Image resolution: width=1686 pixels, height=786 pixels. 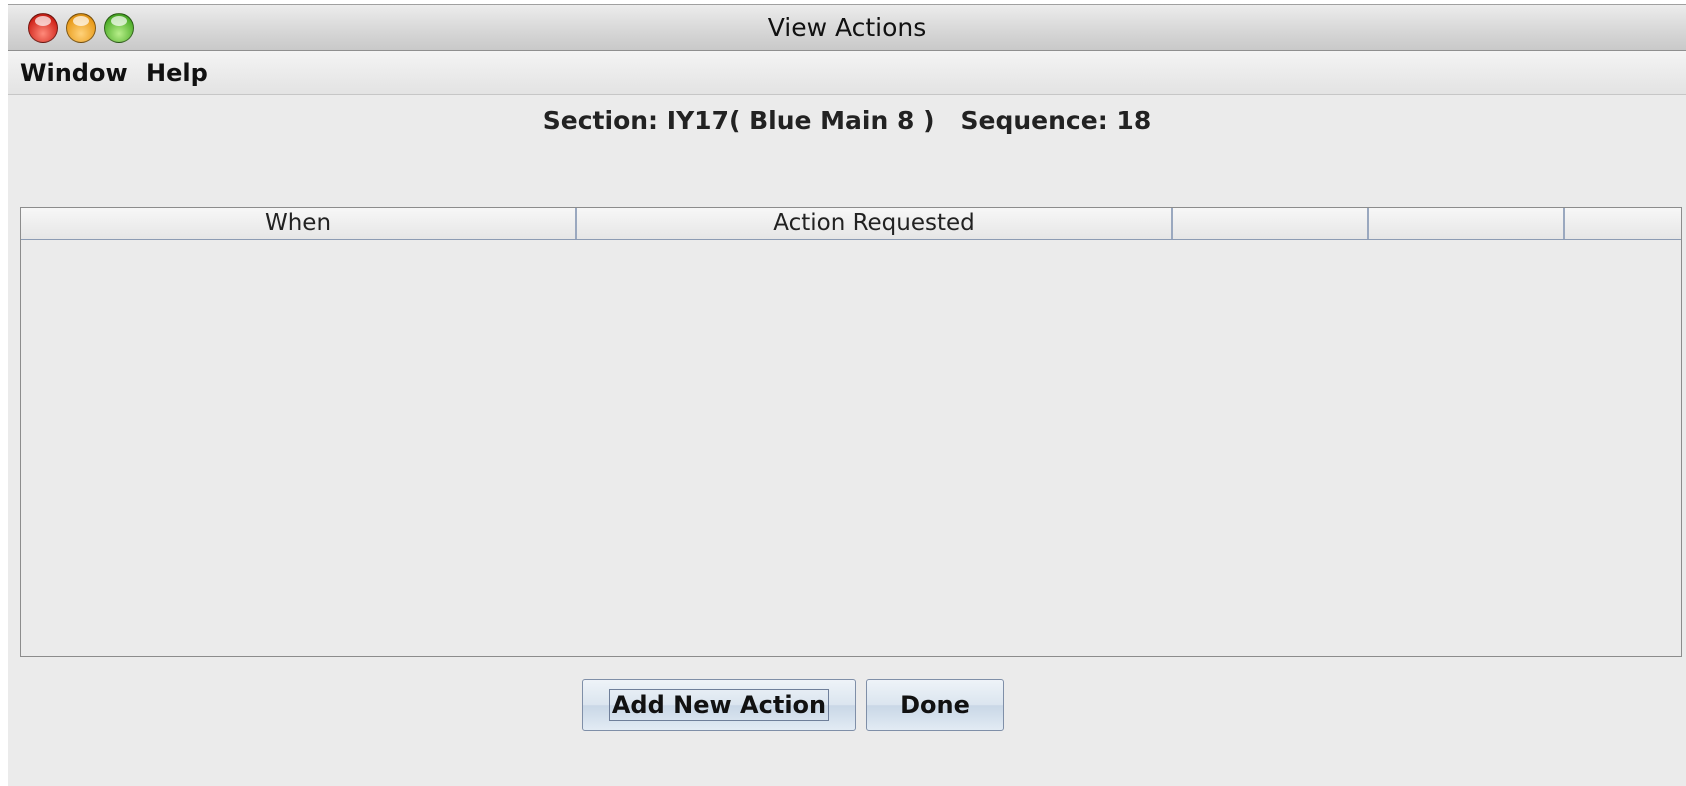 What do you see at coordinates (119, 28) in the screenshot?
I see `zoom-icon` at bounding box center [119, 28].